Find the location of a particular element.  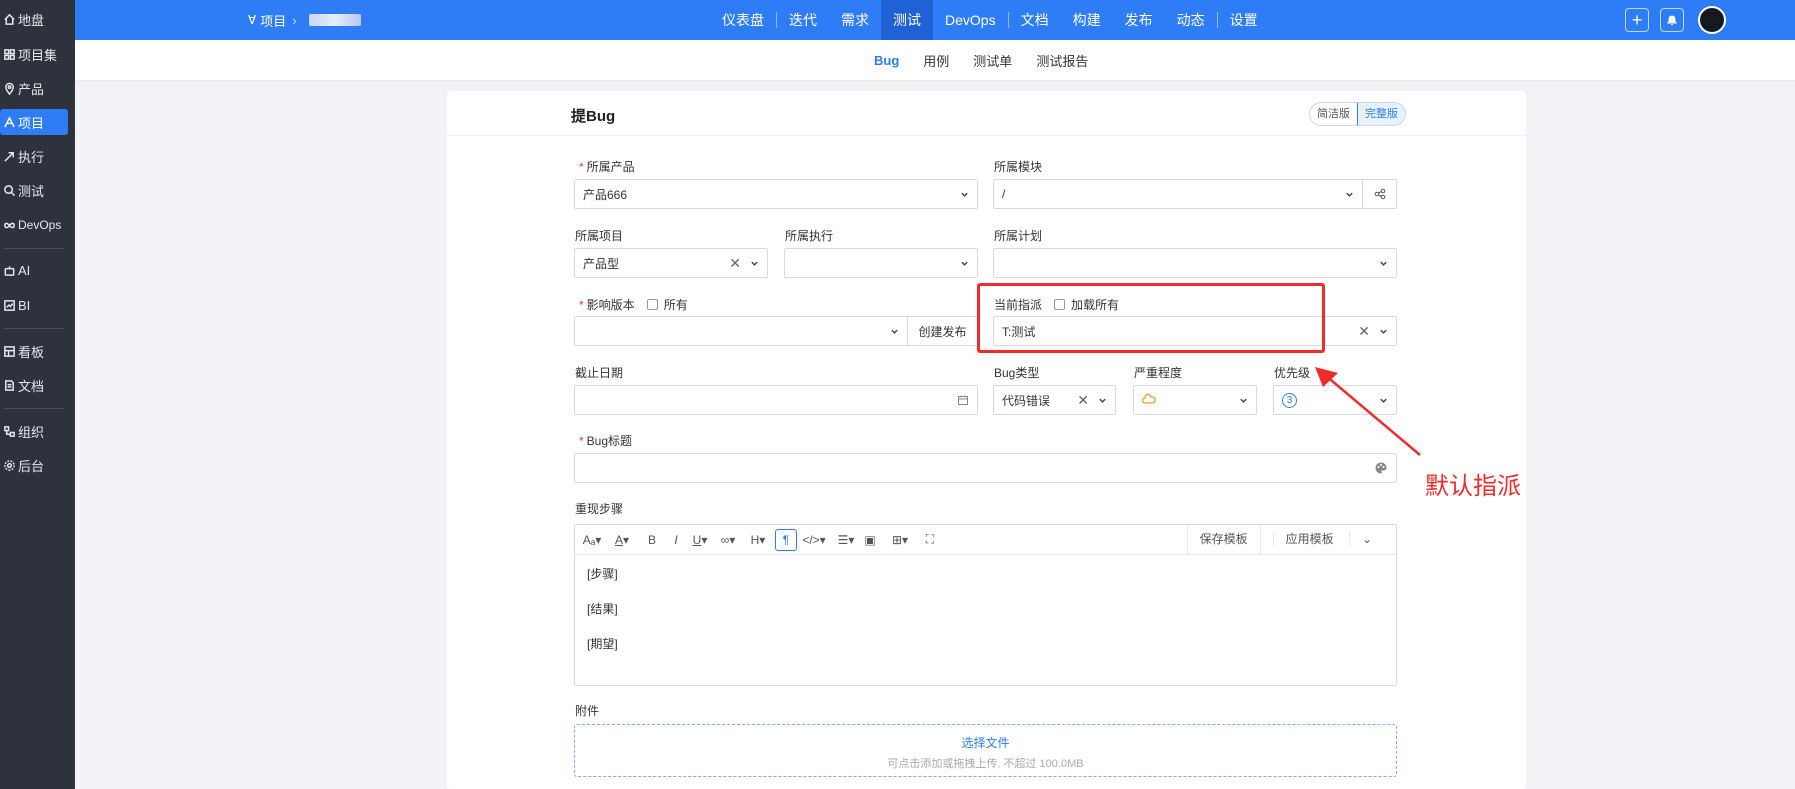

priority-label: 优先级 is located at coordinates (1292, 373).